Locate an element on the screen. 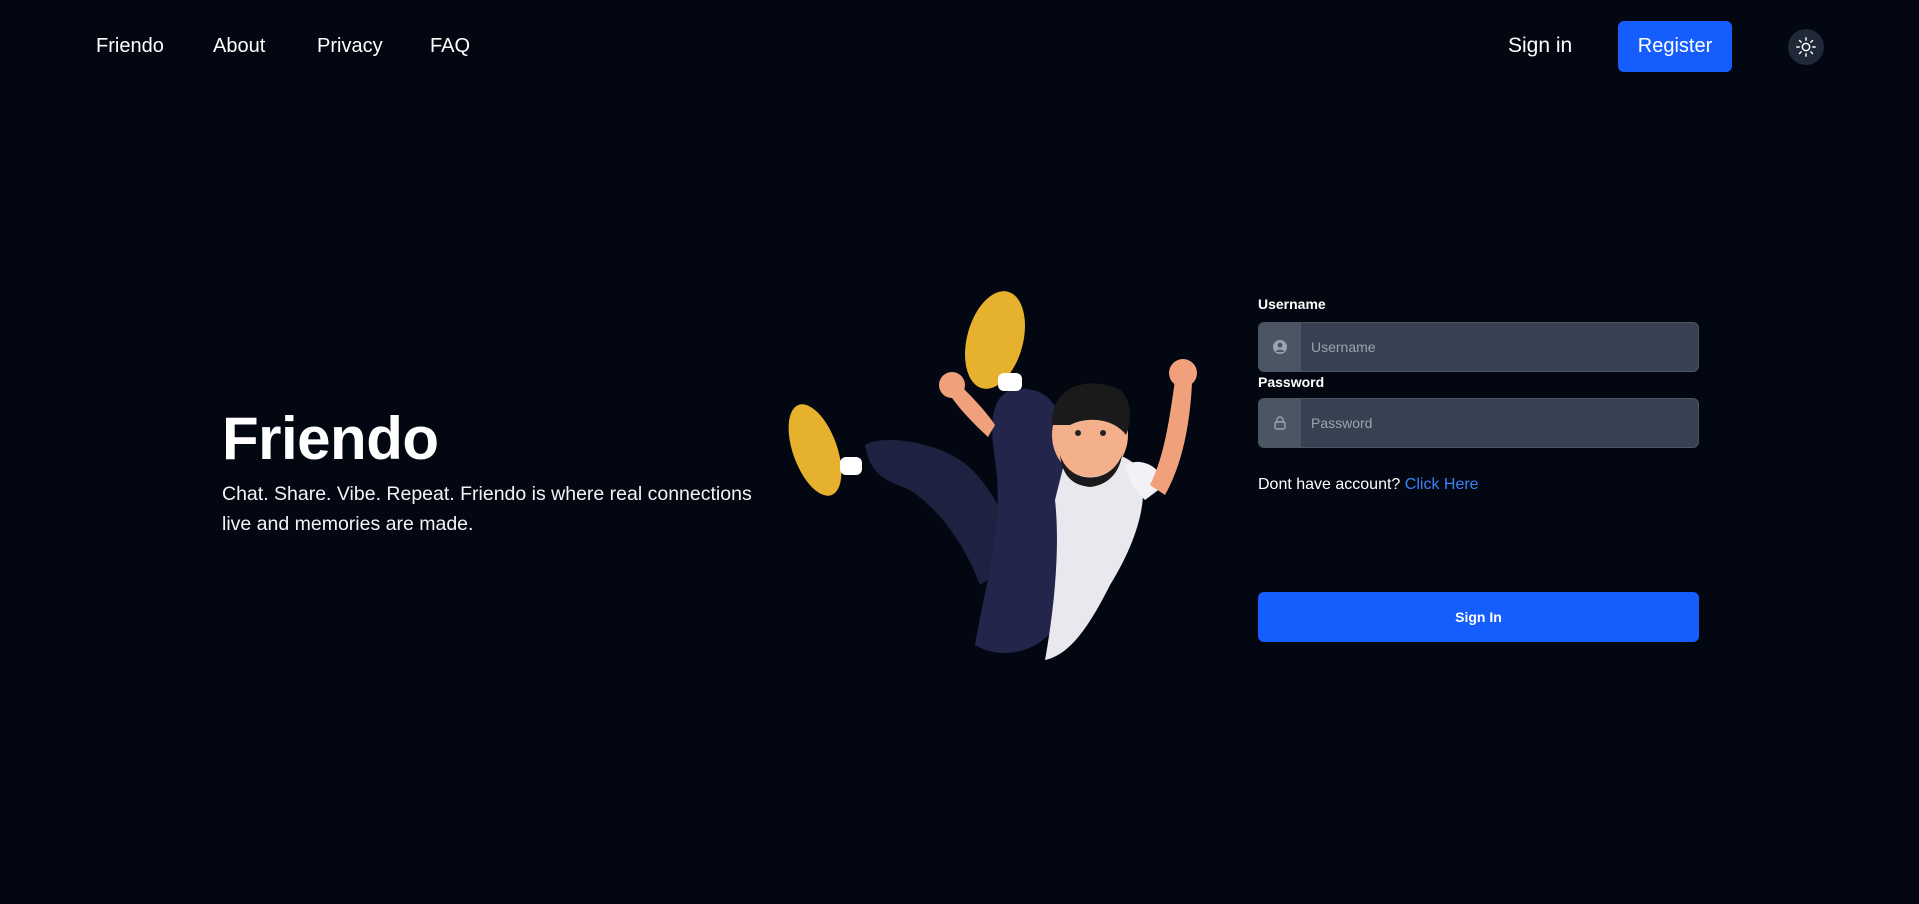 The image size is (1919, 904). register-prompt: Dont have account? Click Here is located at coordinates (1368, 485).